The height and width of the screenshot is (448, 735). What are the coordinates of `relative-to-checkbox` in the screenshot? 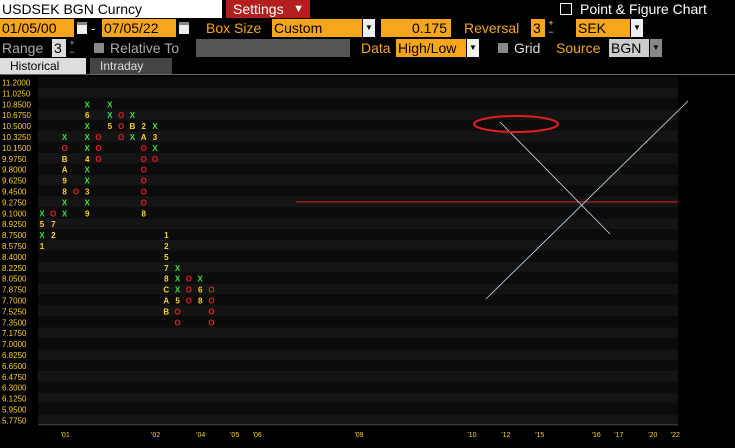 It's located at (99, 48).